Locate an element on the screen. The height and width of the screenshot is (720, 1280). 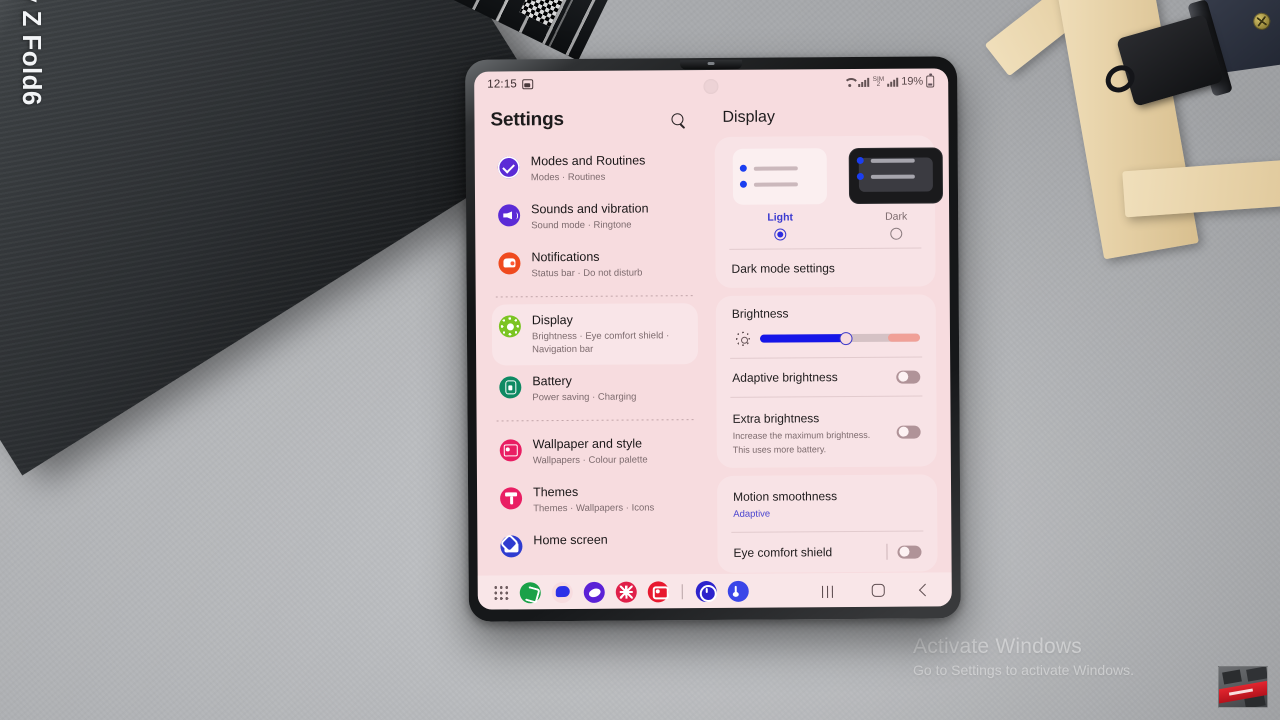
app-drawer-icon is located at coordinates (501, 592).